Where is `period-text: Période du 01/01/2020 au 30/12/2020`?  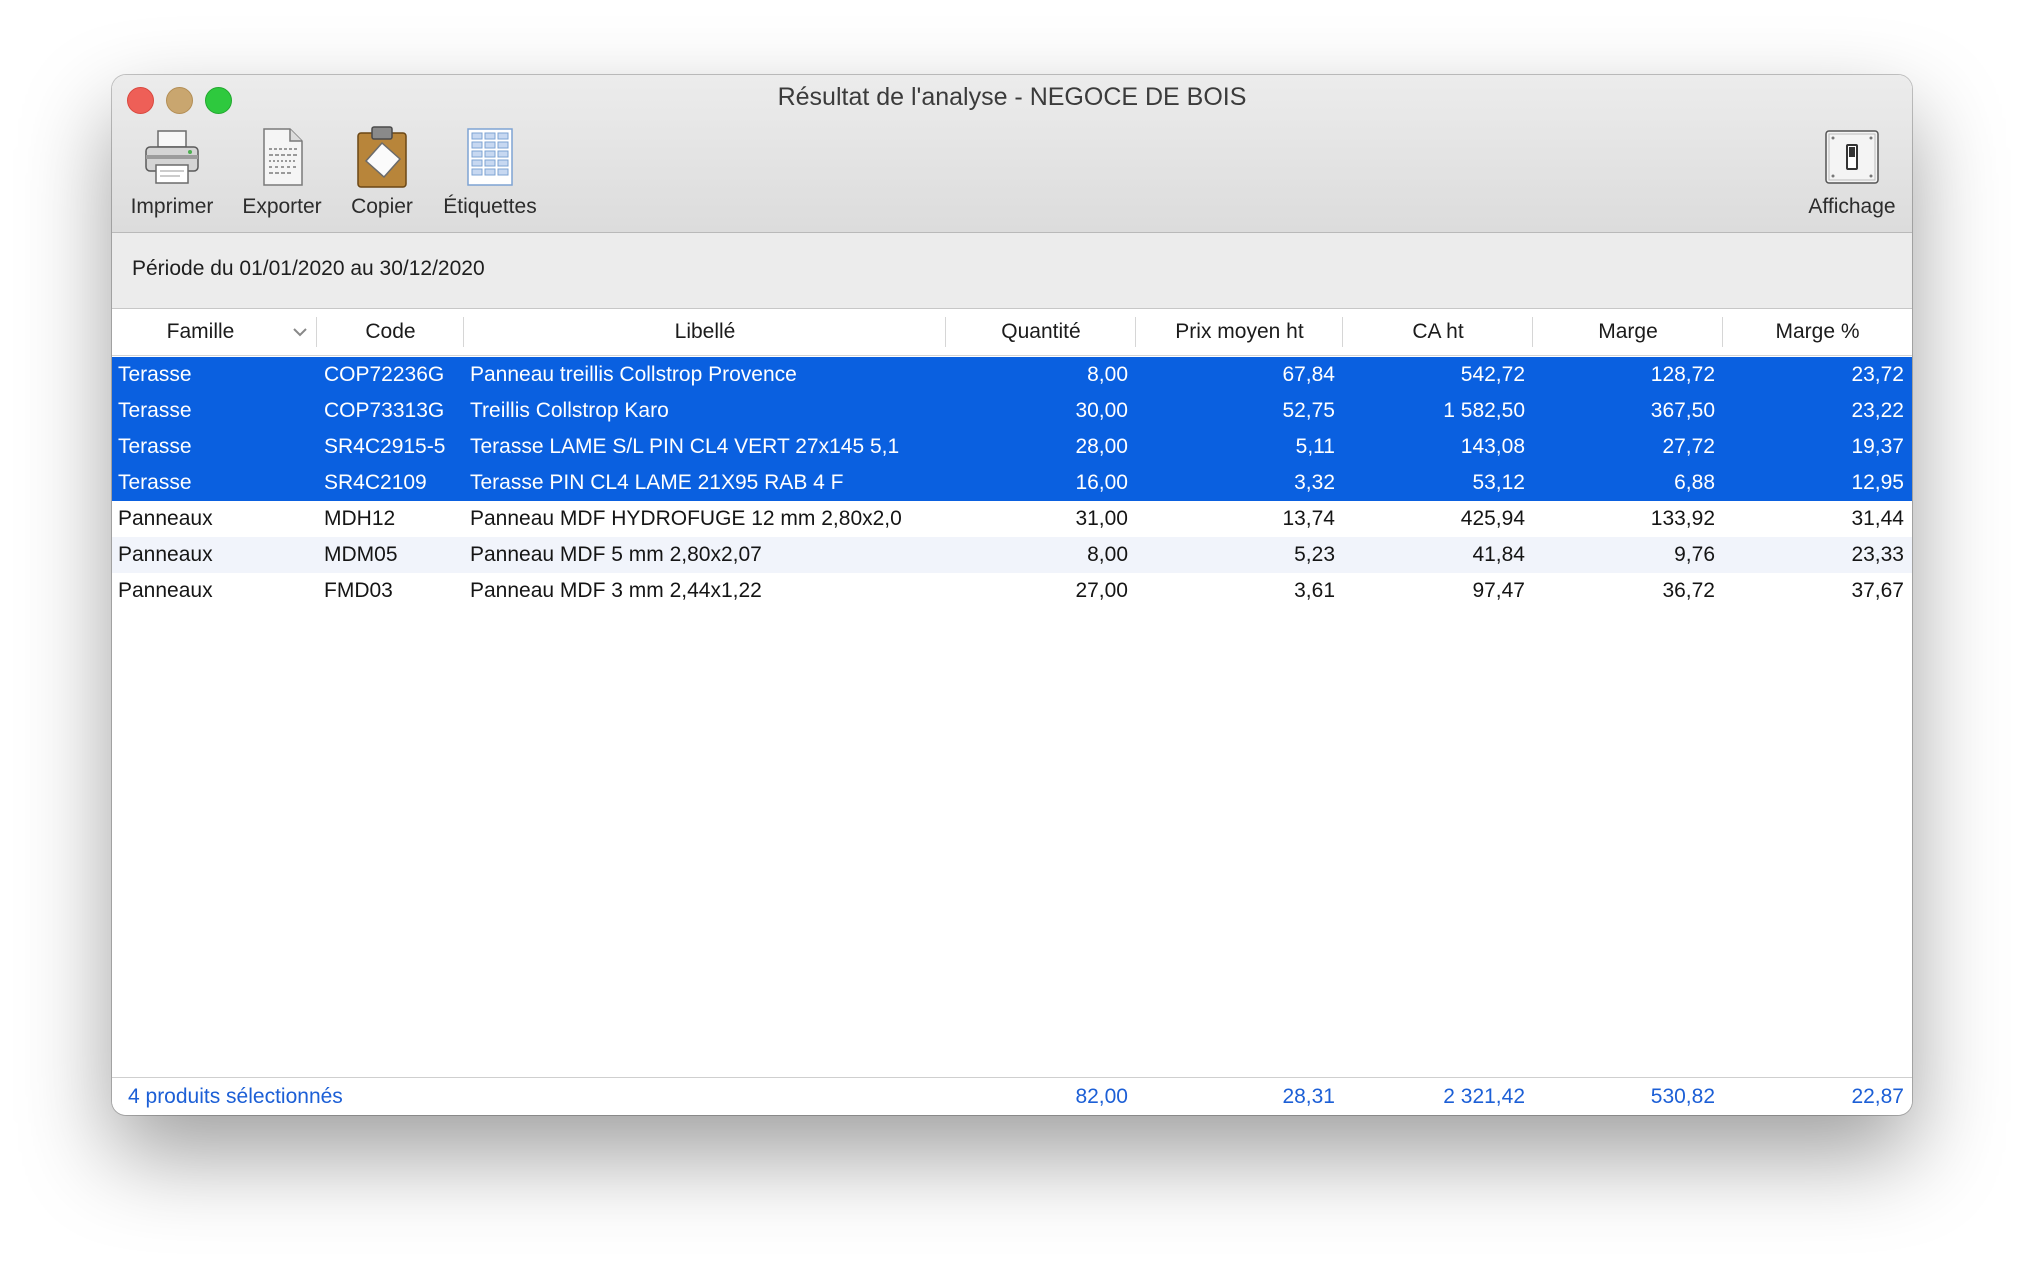
period-text: Période du 01/01/2020 au 30/12/2020 is located at coordinates (308, 268).